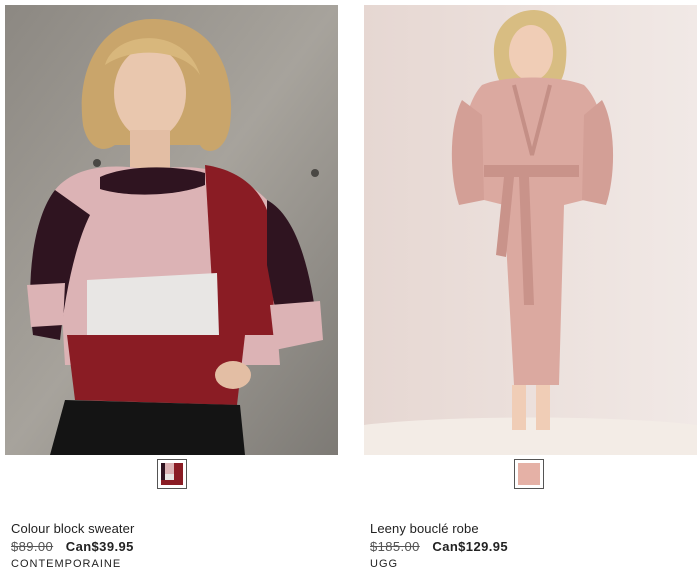  I want to click on price-row: $89.00 Can$39.95, so click(72, 546).